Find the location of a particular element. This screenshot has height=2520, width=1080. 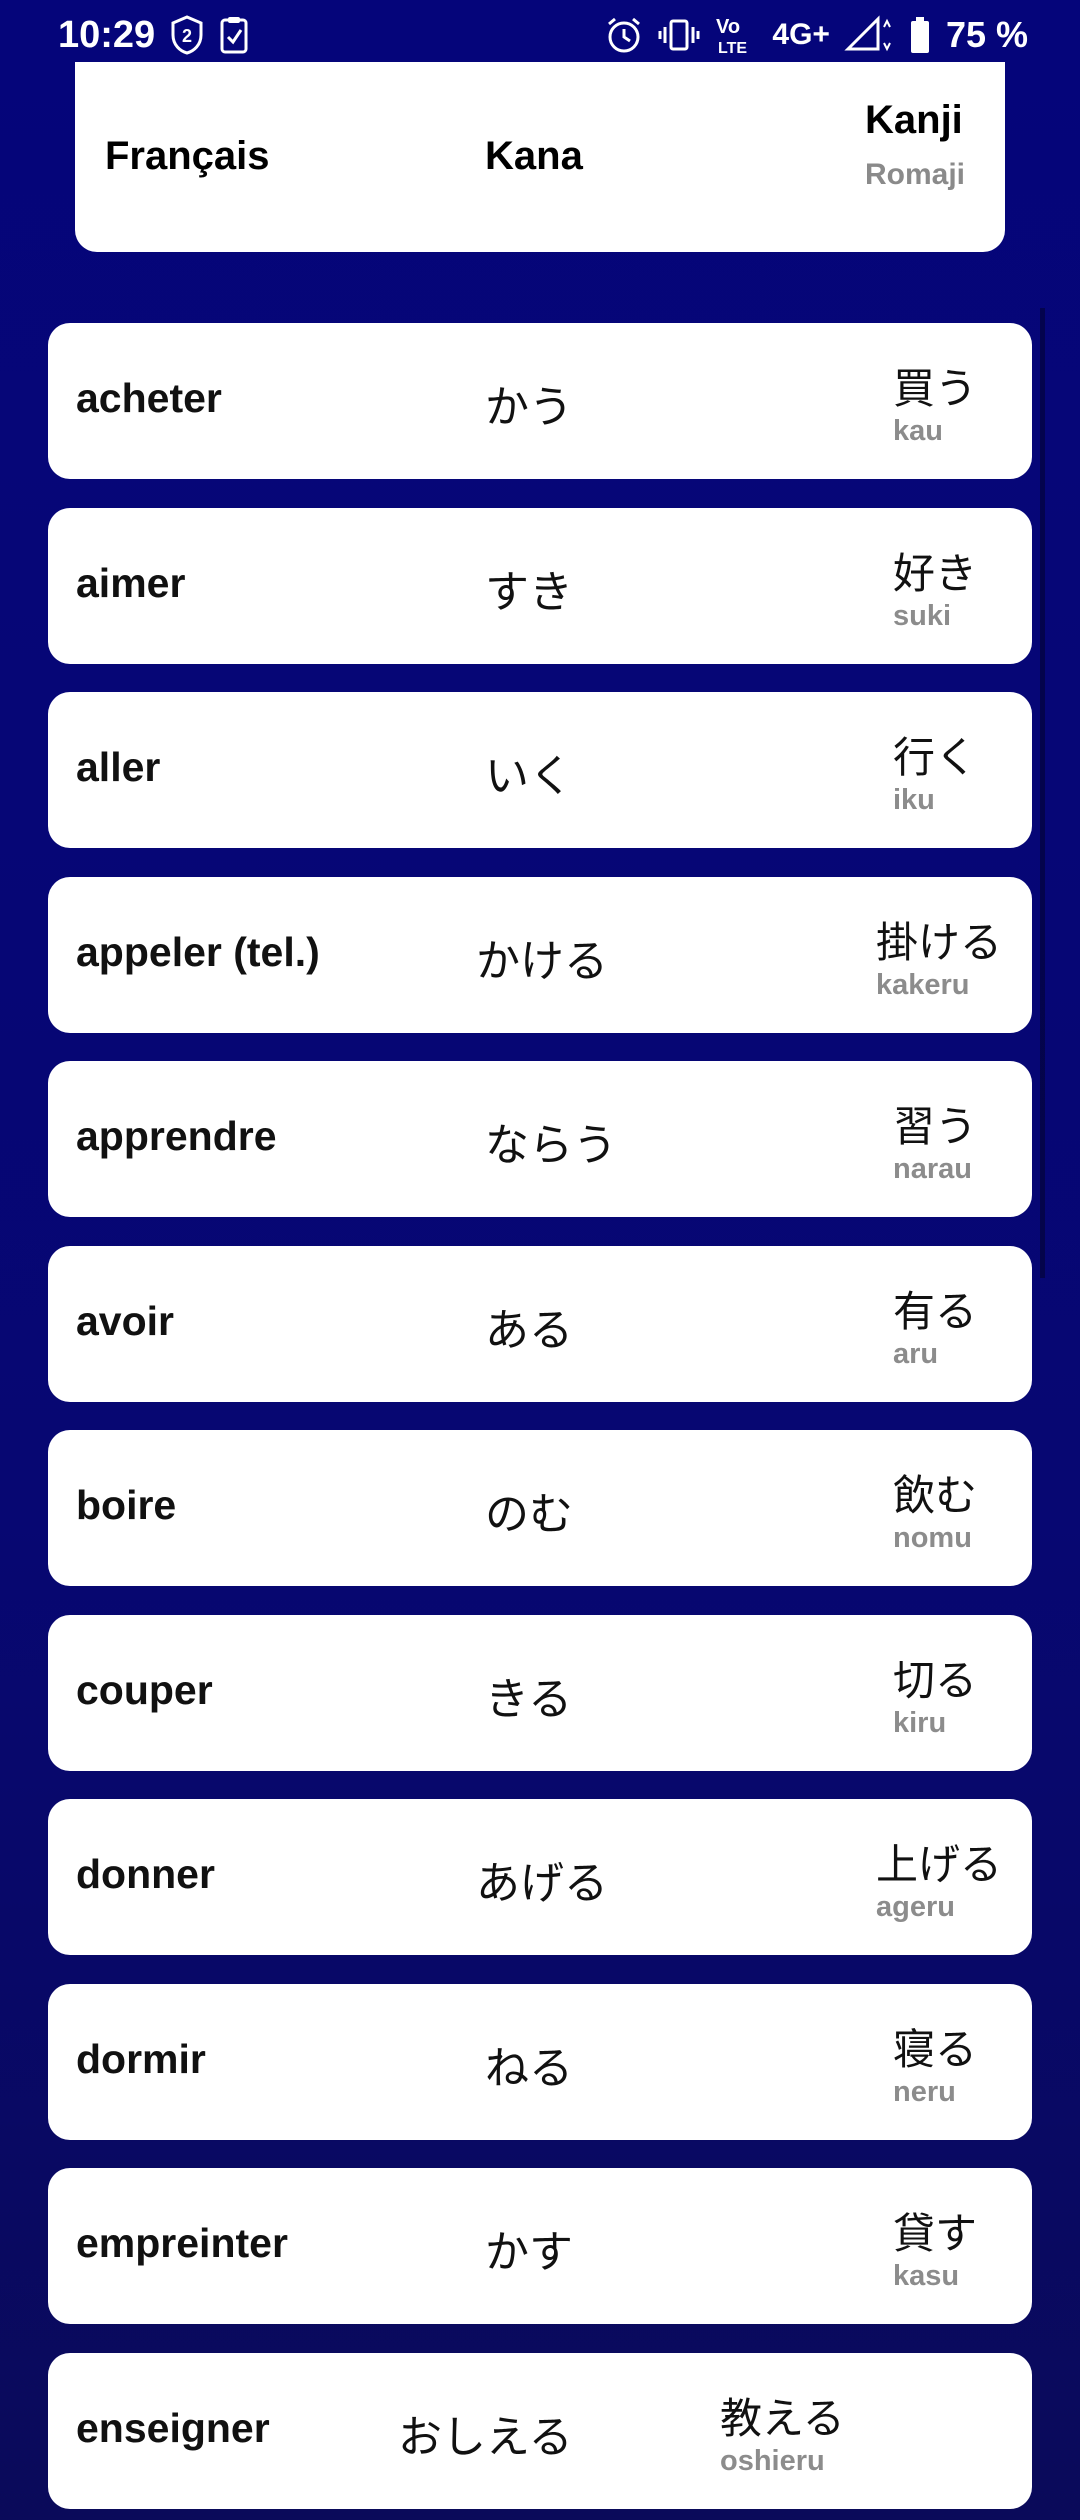

word-card: avoir ある 有る aru is located at coordinates (540, 1323).